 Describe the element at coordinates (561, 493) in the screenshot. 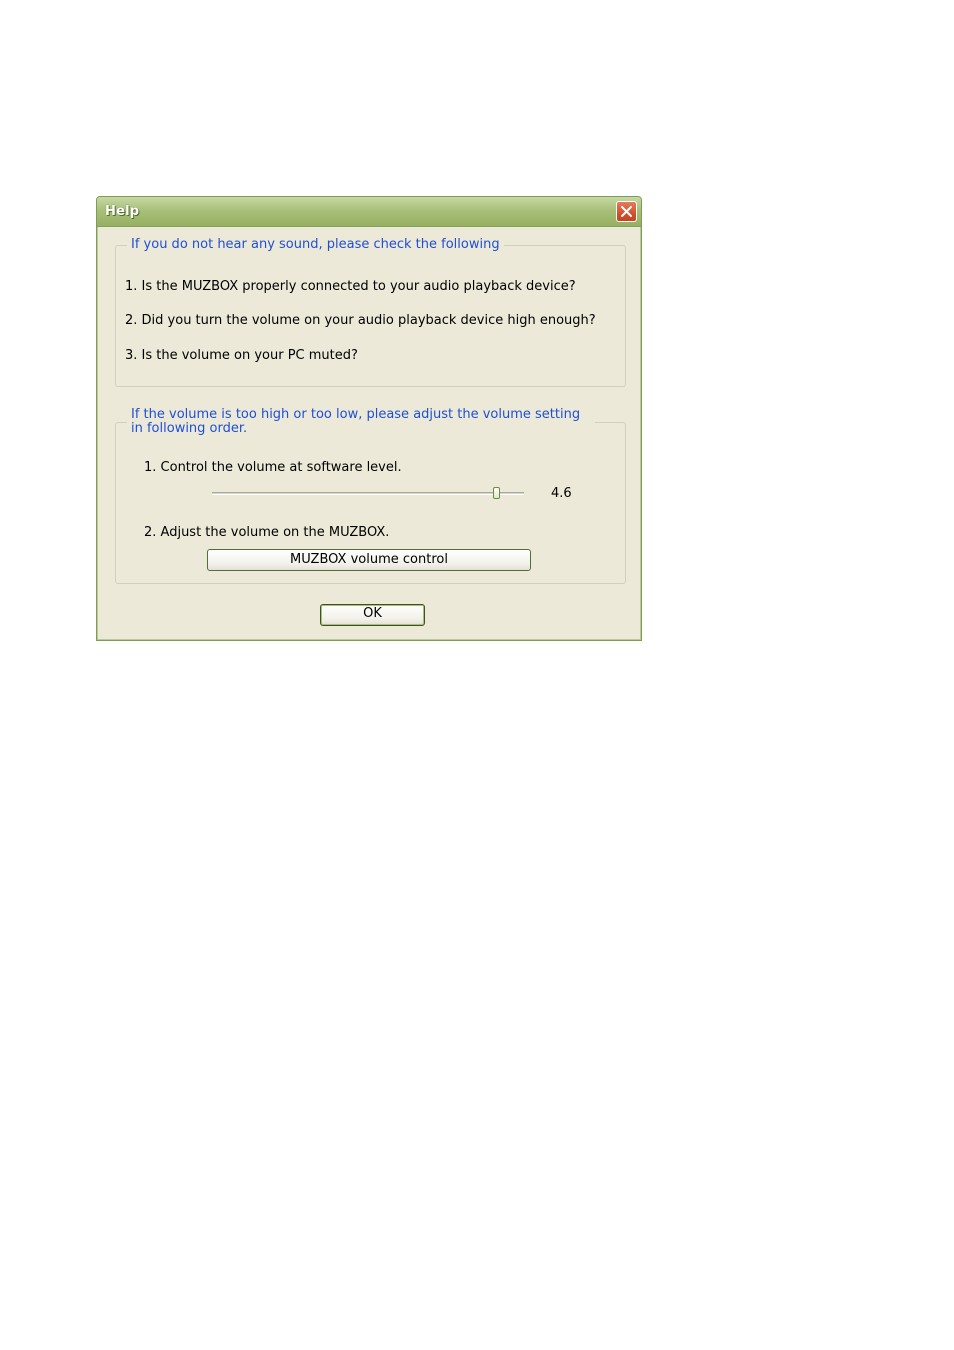

I see `volume-value: 4.6` at that location.